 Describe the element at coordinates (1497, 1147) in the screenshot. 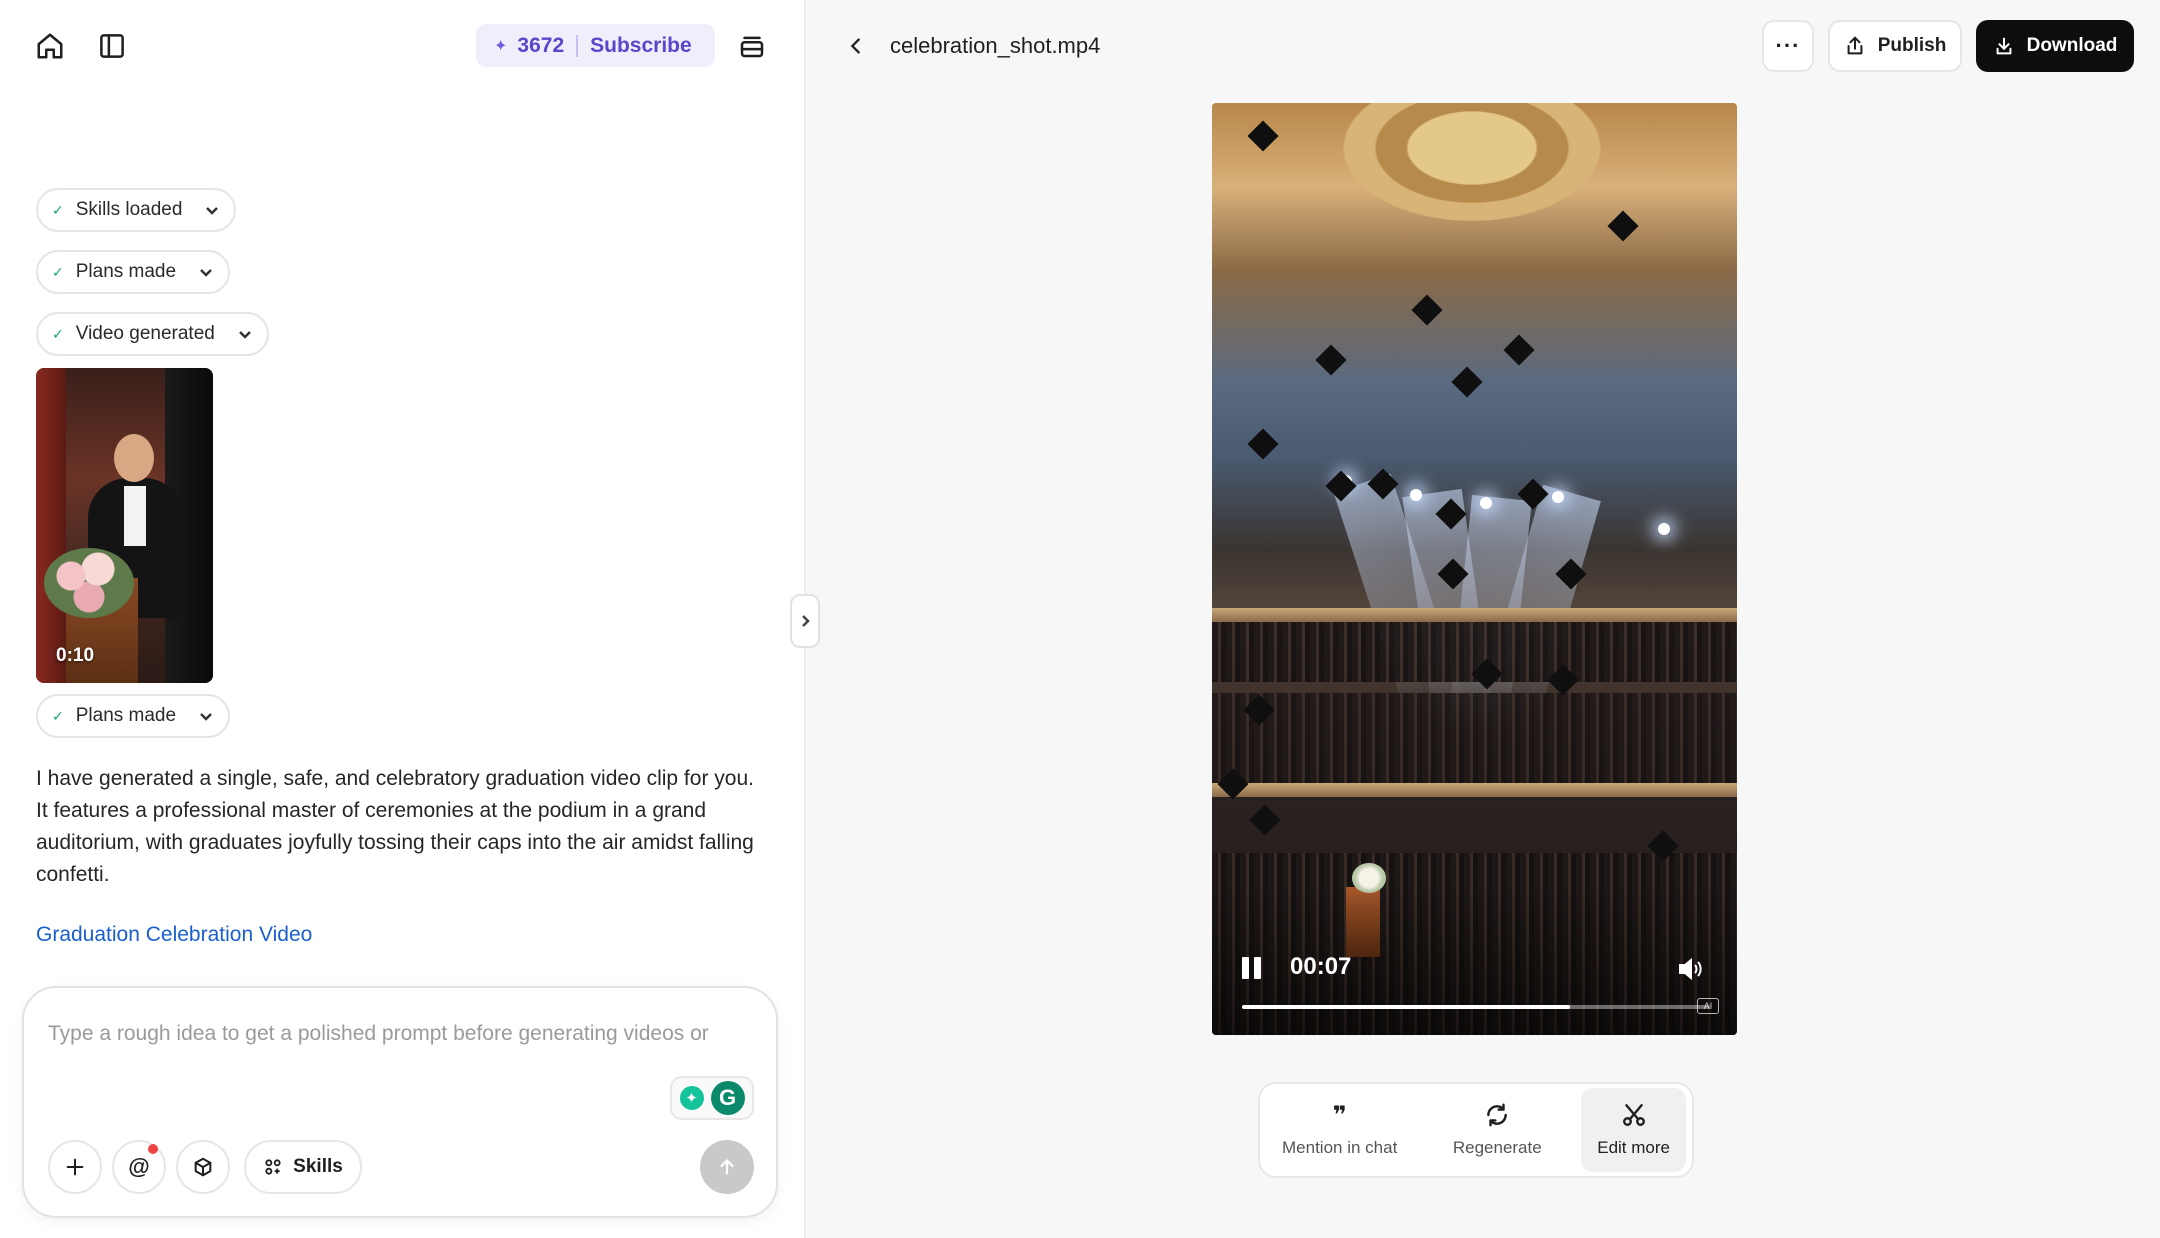

I see `action-label: Regenerate` at that location.